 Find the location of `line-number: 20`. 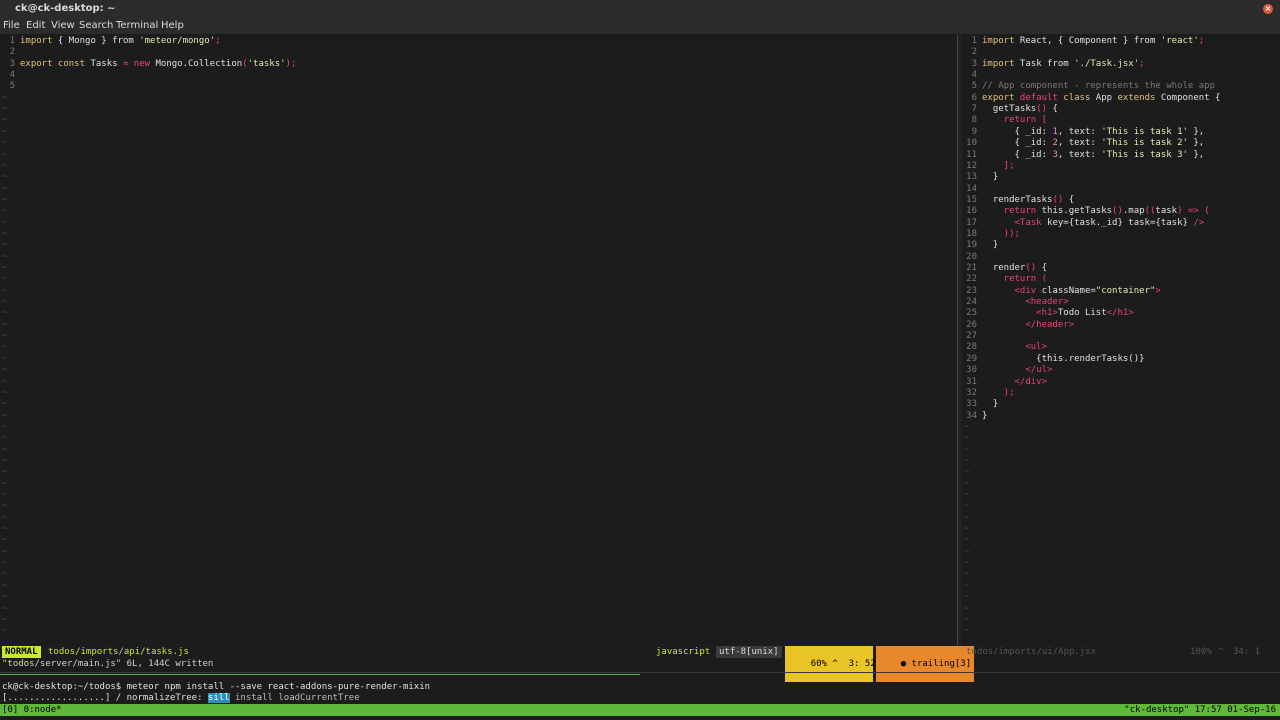

line-number: 20 is located at coordinates (971, 256).